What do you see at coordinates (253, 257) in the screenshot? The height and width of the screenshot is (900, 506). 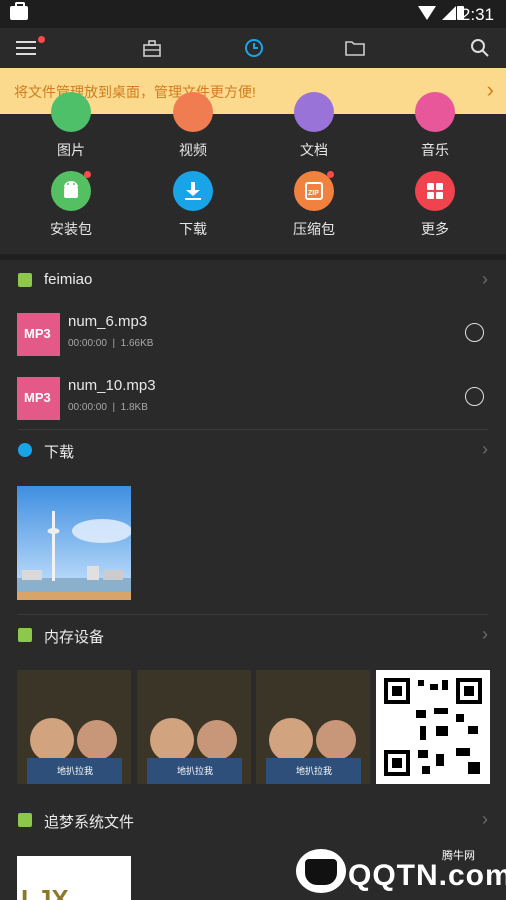 I see `section-divider` at bounding box center [253, 257].